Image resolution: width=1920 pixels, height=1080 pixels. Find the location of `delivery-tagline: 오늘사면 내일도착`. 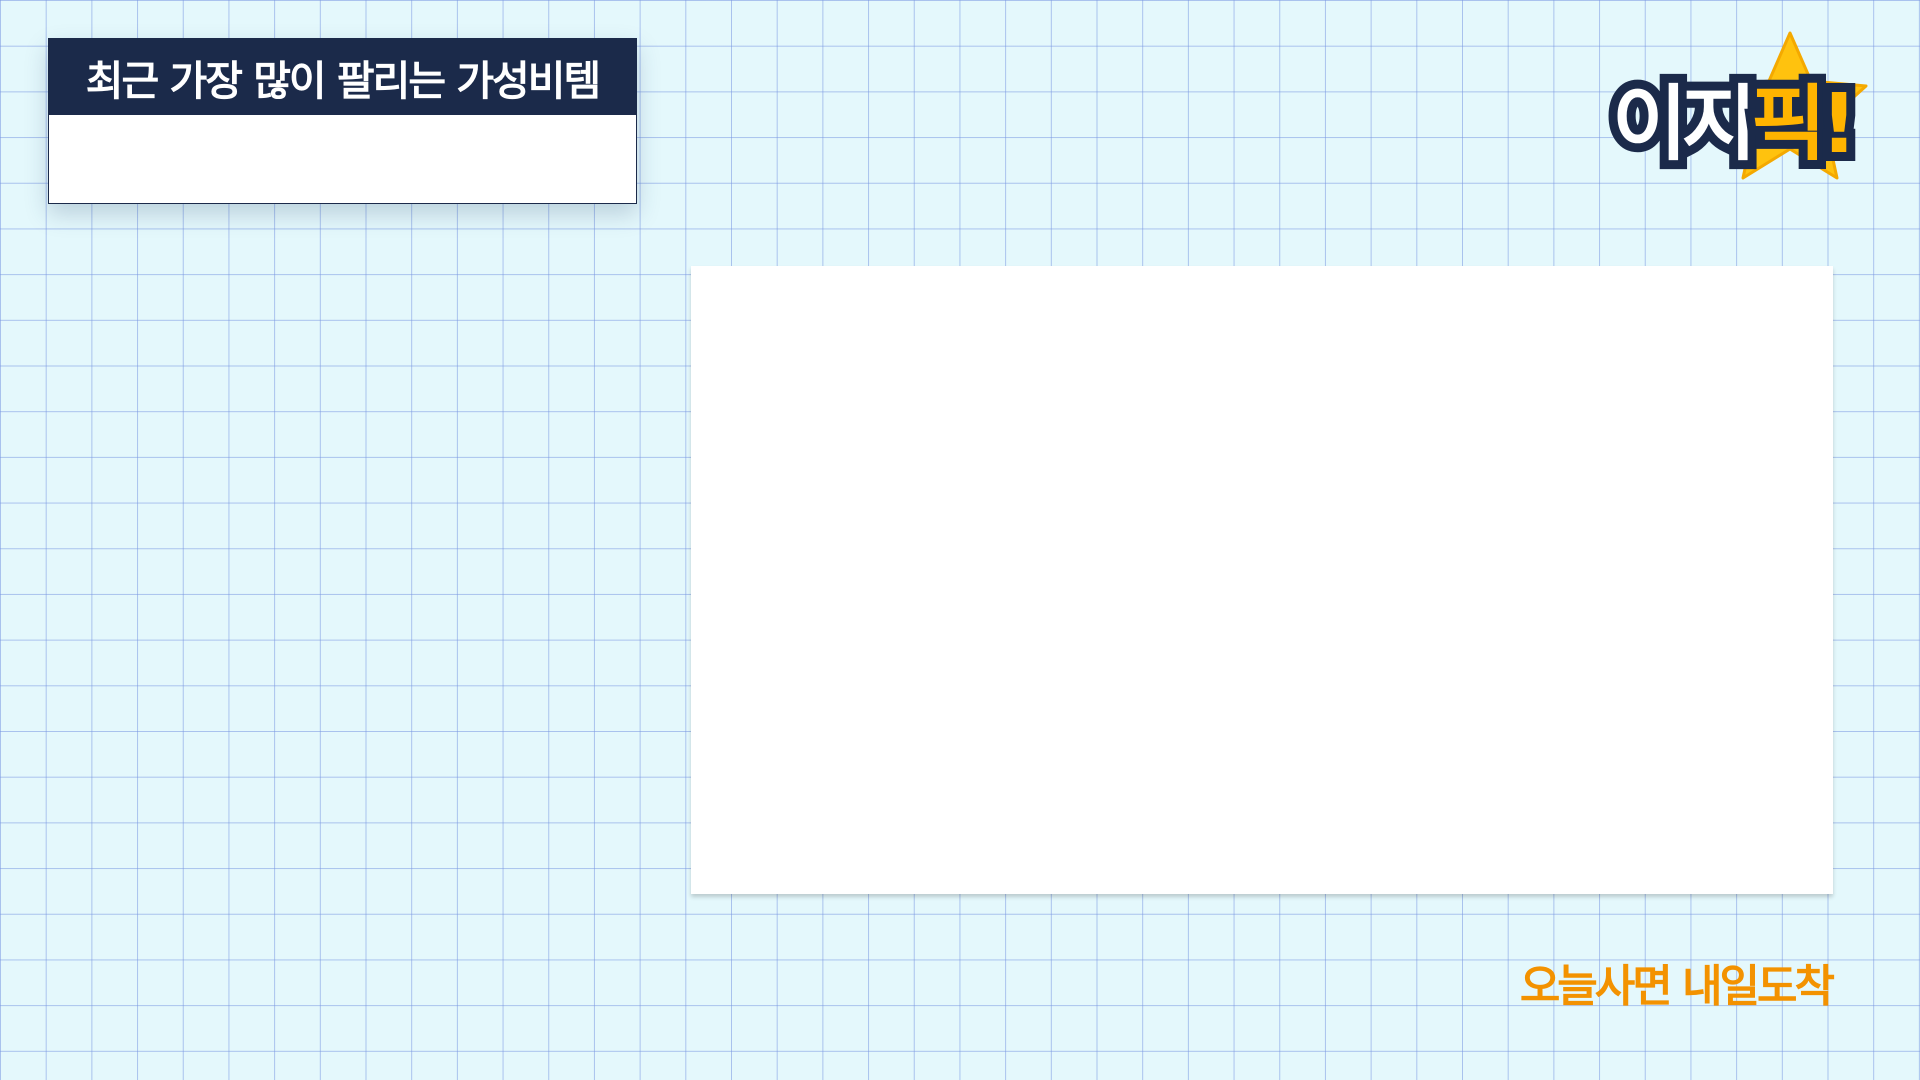

delivery-tagline: 오늘사면 내일도착 is located at coordinates (1677, 986).